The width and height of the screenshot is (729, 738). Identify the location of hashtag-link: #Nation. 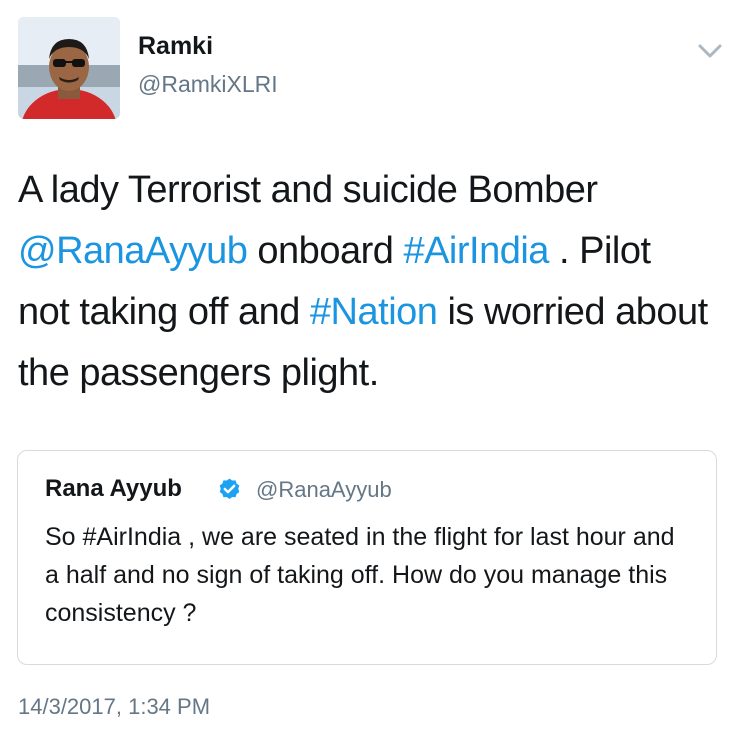
(374, 312).